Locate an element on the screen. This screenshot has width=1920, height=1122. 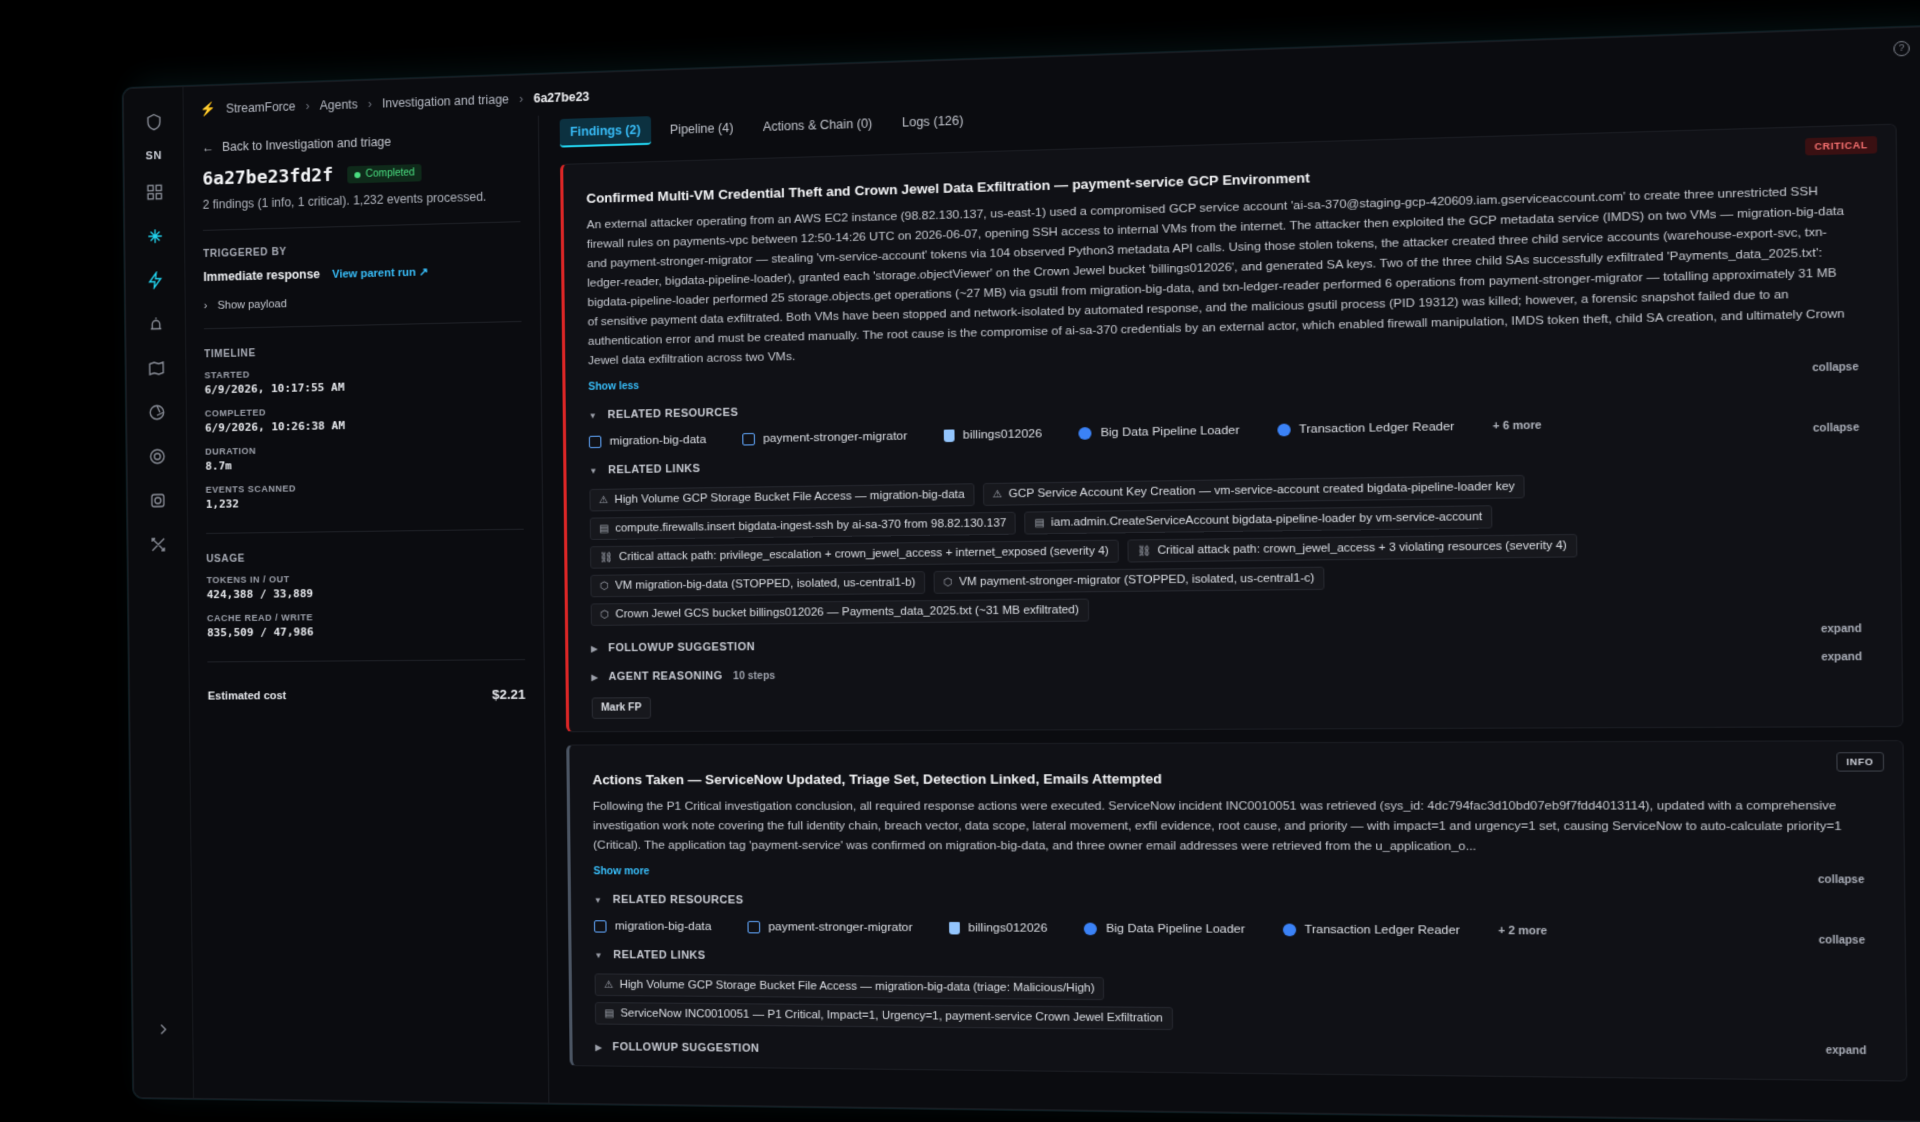
back-link: ← Back to Investigation and triage is located at coordinates (361, 143).